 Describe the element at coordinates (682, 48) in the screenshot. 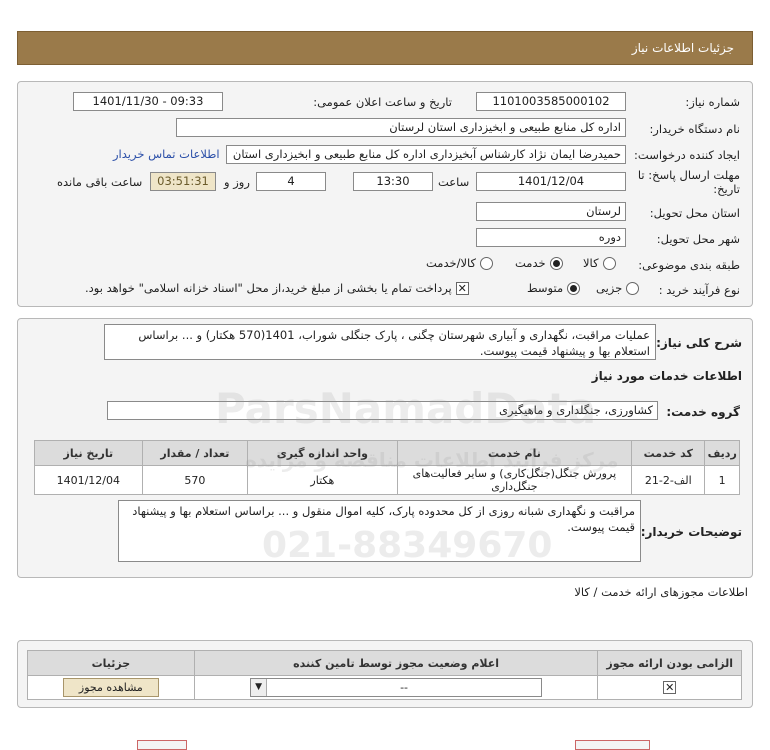

I see `page-title: جزئیات اطلاعات نیاز` at that location.